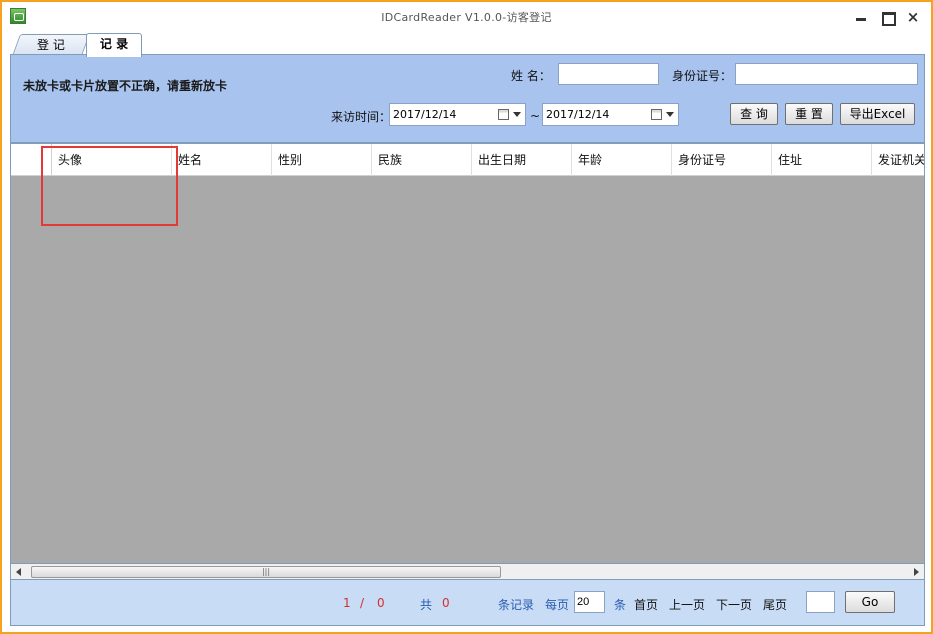 The image size is (933, 634). I want to click on window-title: IDCardReader V1.0.0-访客登记, so click(466, 17).